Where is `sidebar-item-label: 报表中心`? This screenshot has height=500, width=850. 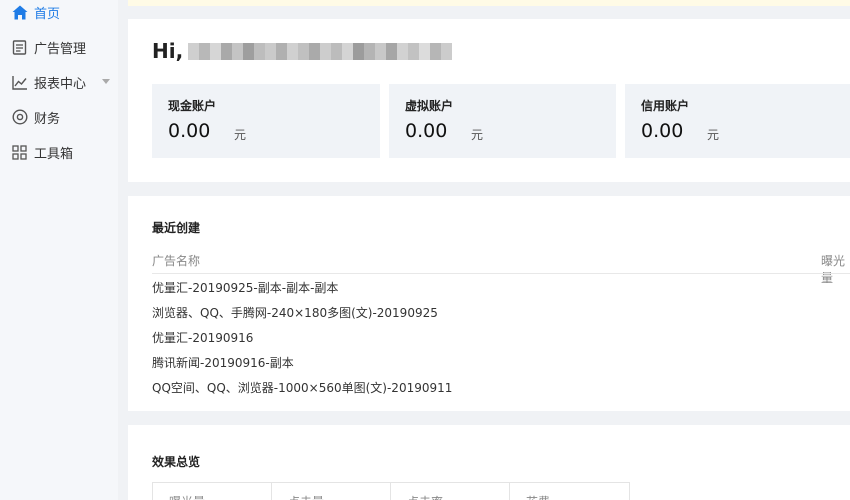
sidebar-item-label: 报表中心 is located at coordinates (60, 84).